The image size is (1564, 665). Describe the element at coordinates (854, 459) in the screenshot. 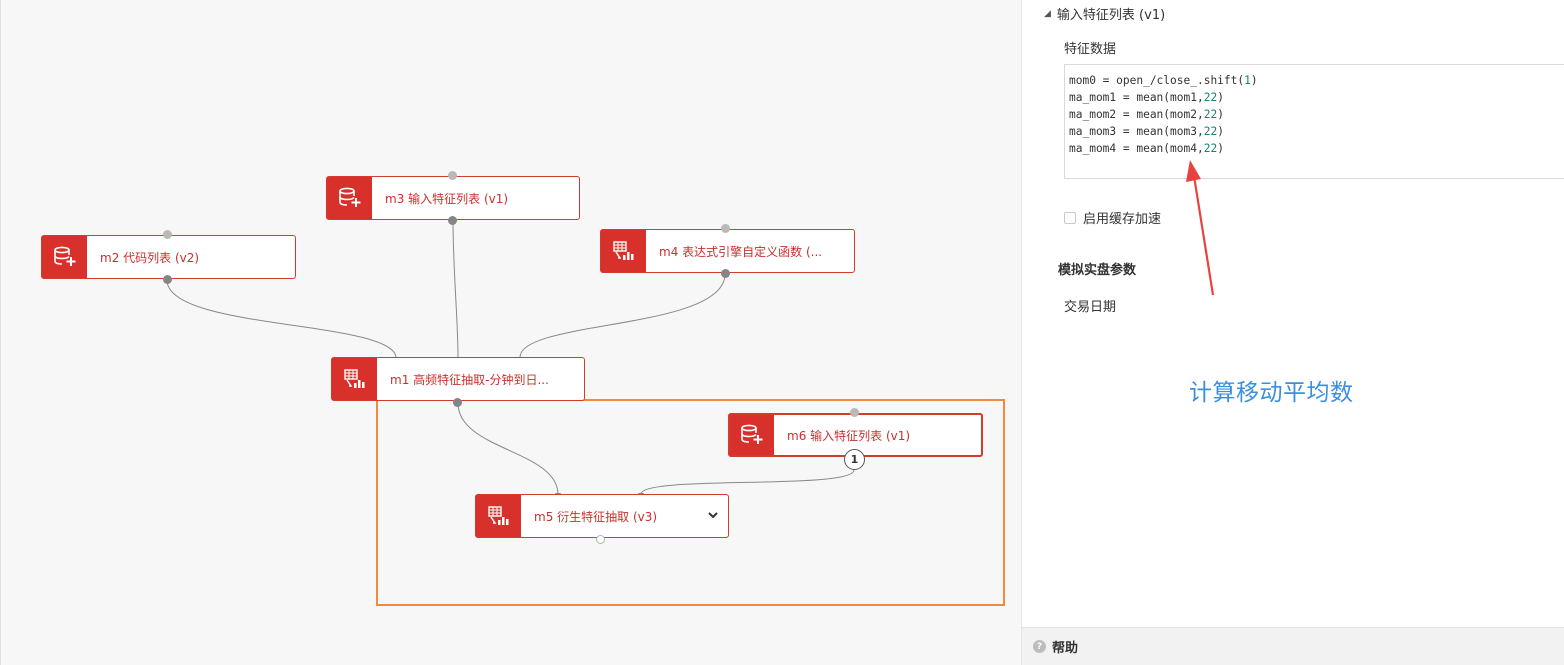

I see `output-port-badge: 1` at that location.